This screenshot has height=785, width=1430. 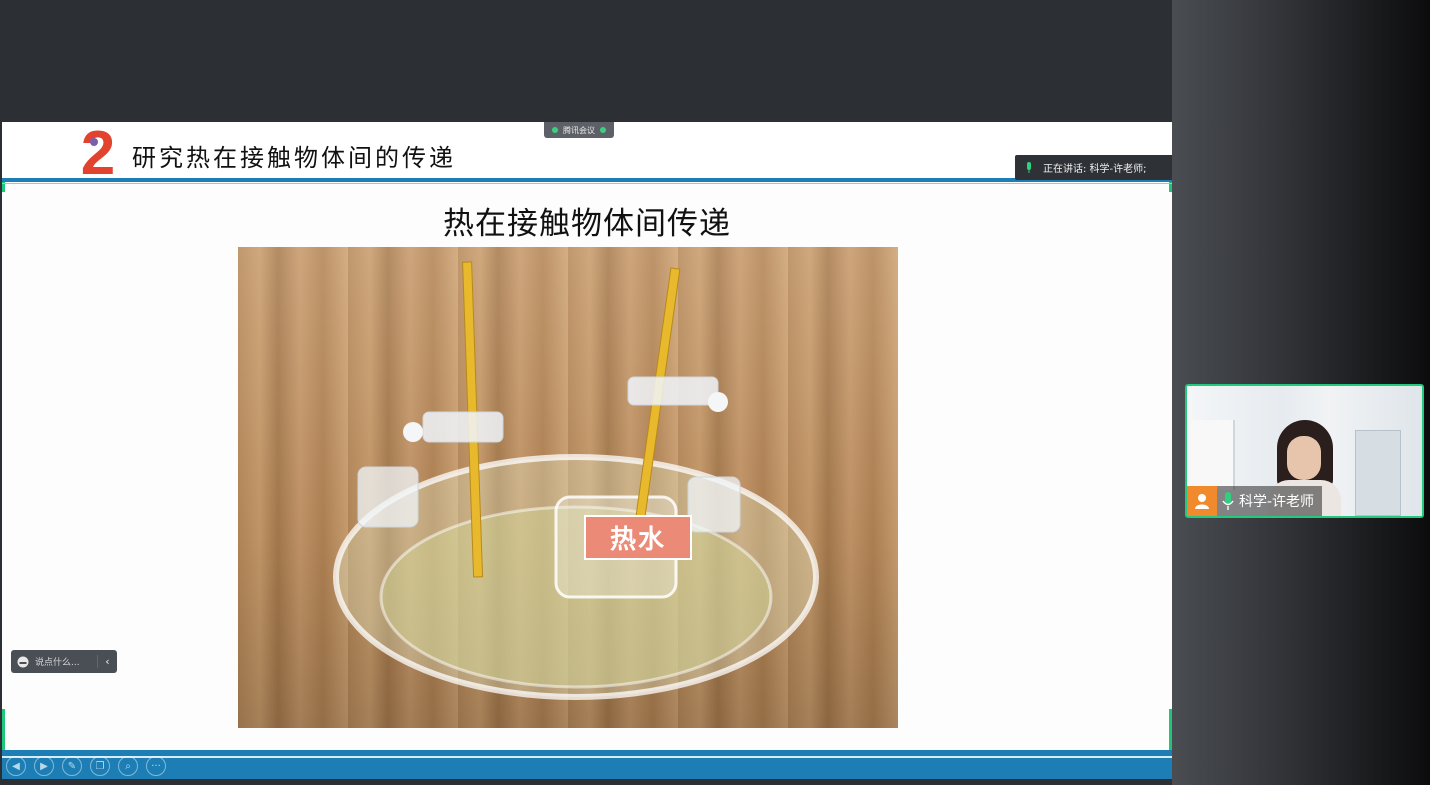 I want to click on bottom-band, so click(x=586, y=782).